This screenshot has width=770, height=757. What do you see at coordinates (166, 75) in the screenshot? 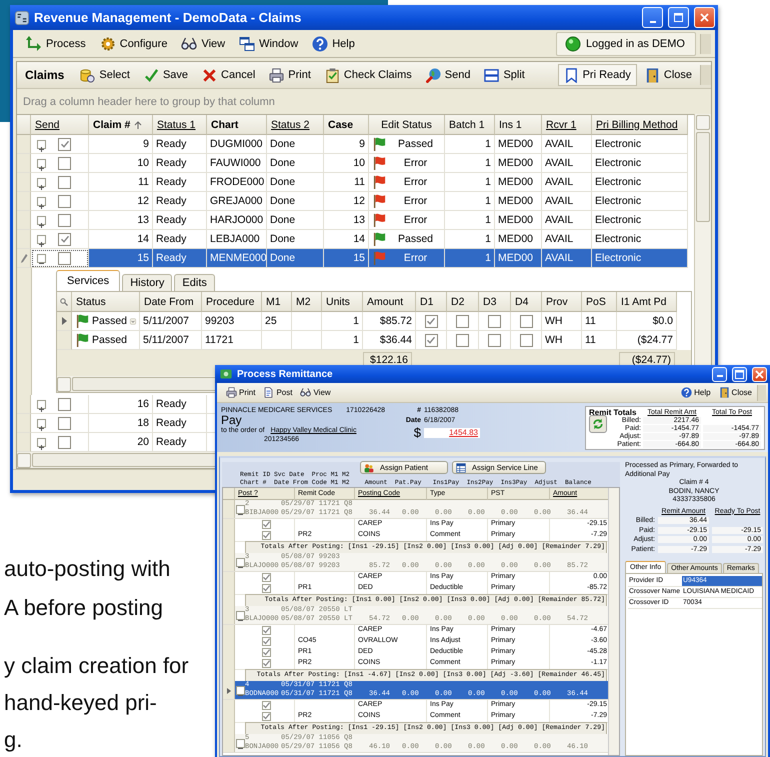
I see `toolbar-button: Save` at bounding box center [166, 75].